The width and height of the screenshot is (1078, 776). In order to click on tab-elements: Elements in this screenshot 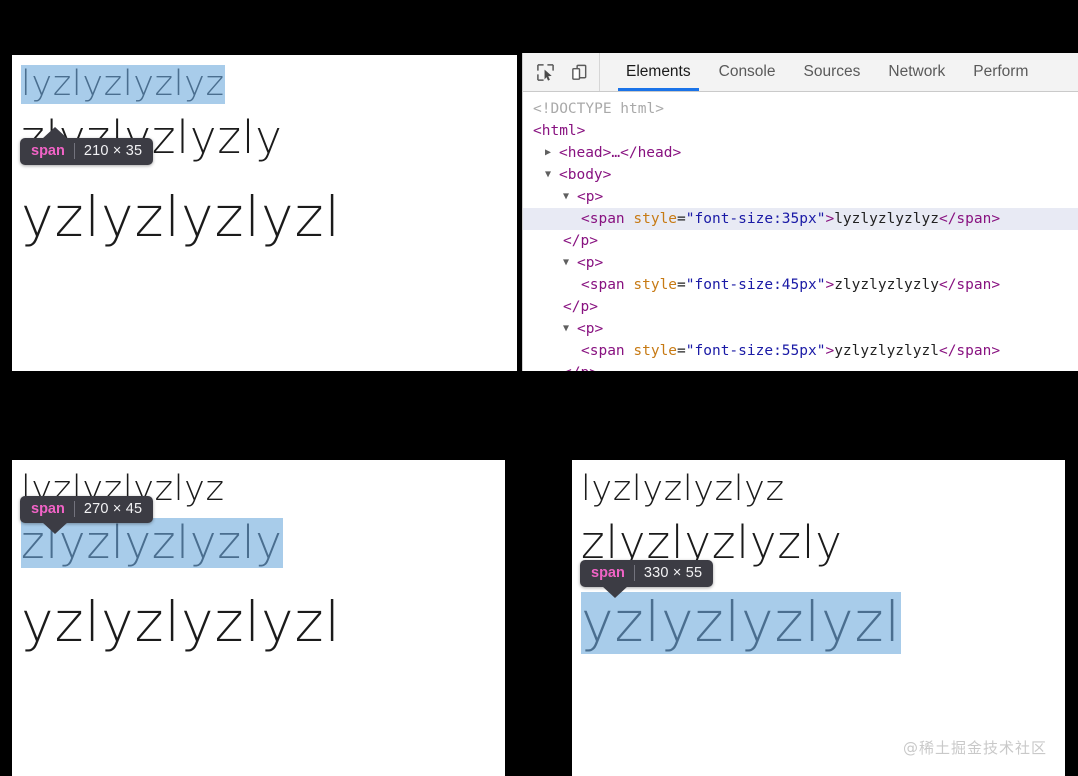, I will do `click(658, 72)`.